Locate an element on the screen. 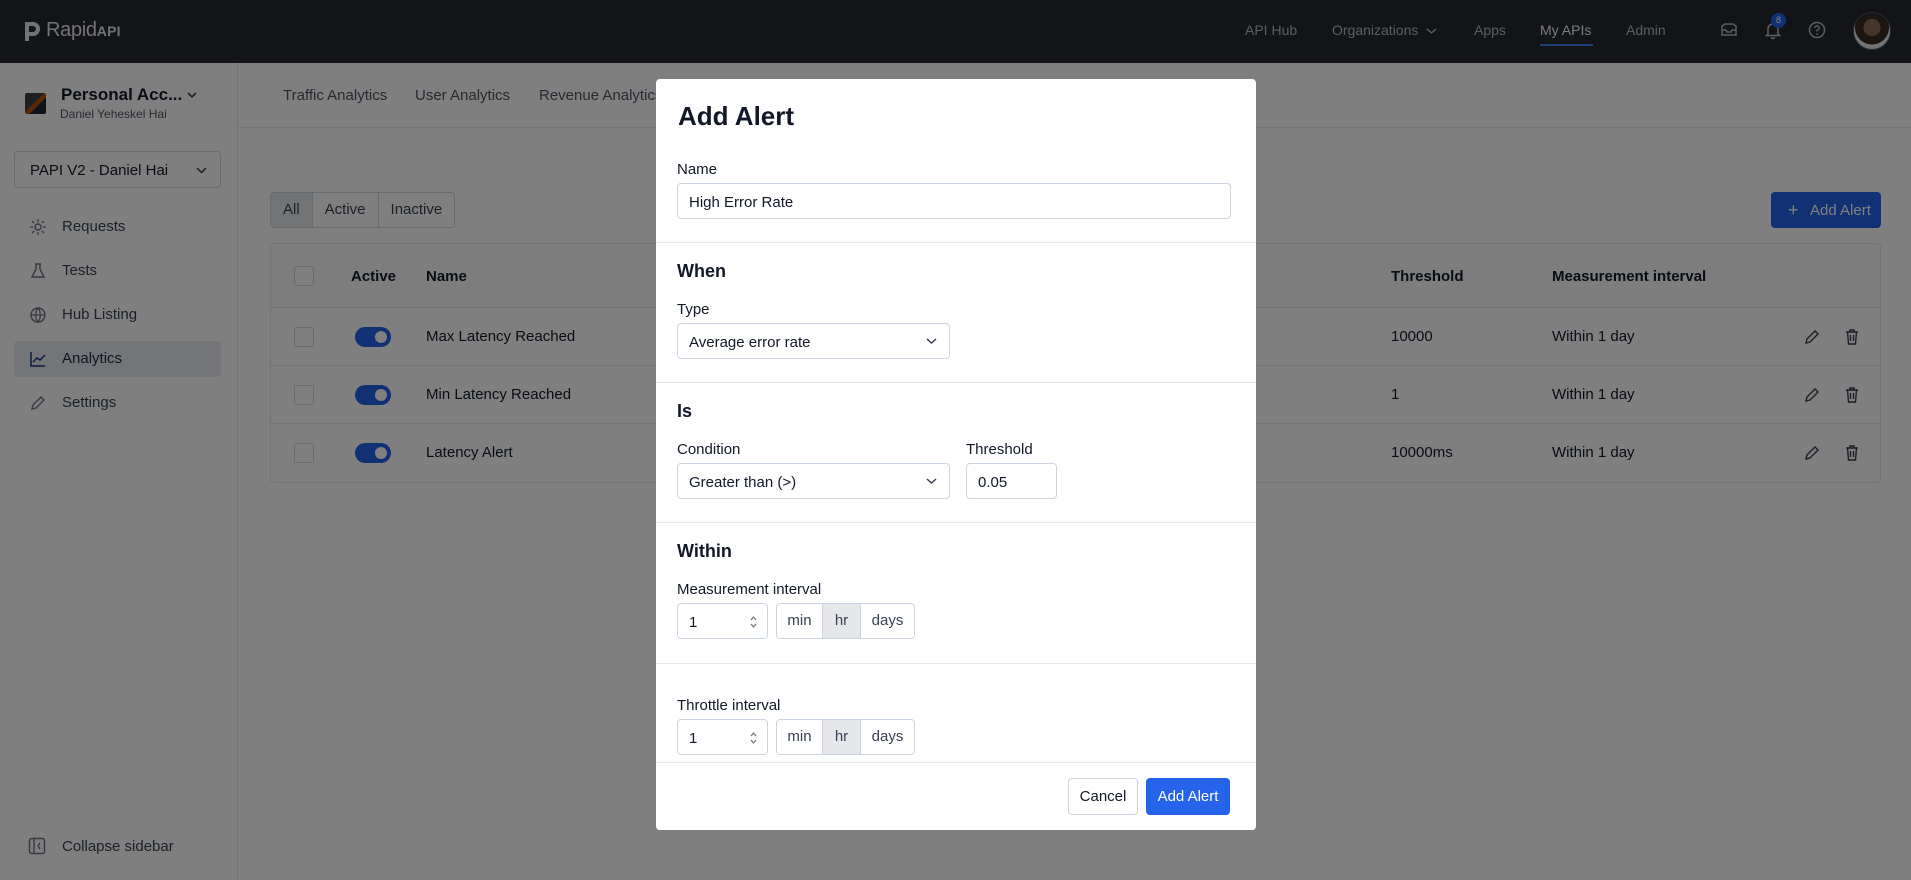  name-label: Name is located at coordinates (697, 169).